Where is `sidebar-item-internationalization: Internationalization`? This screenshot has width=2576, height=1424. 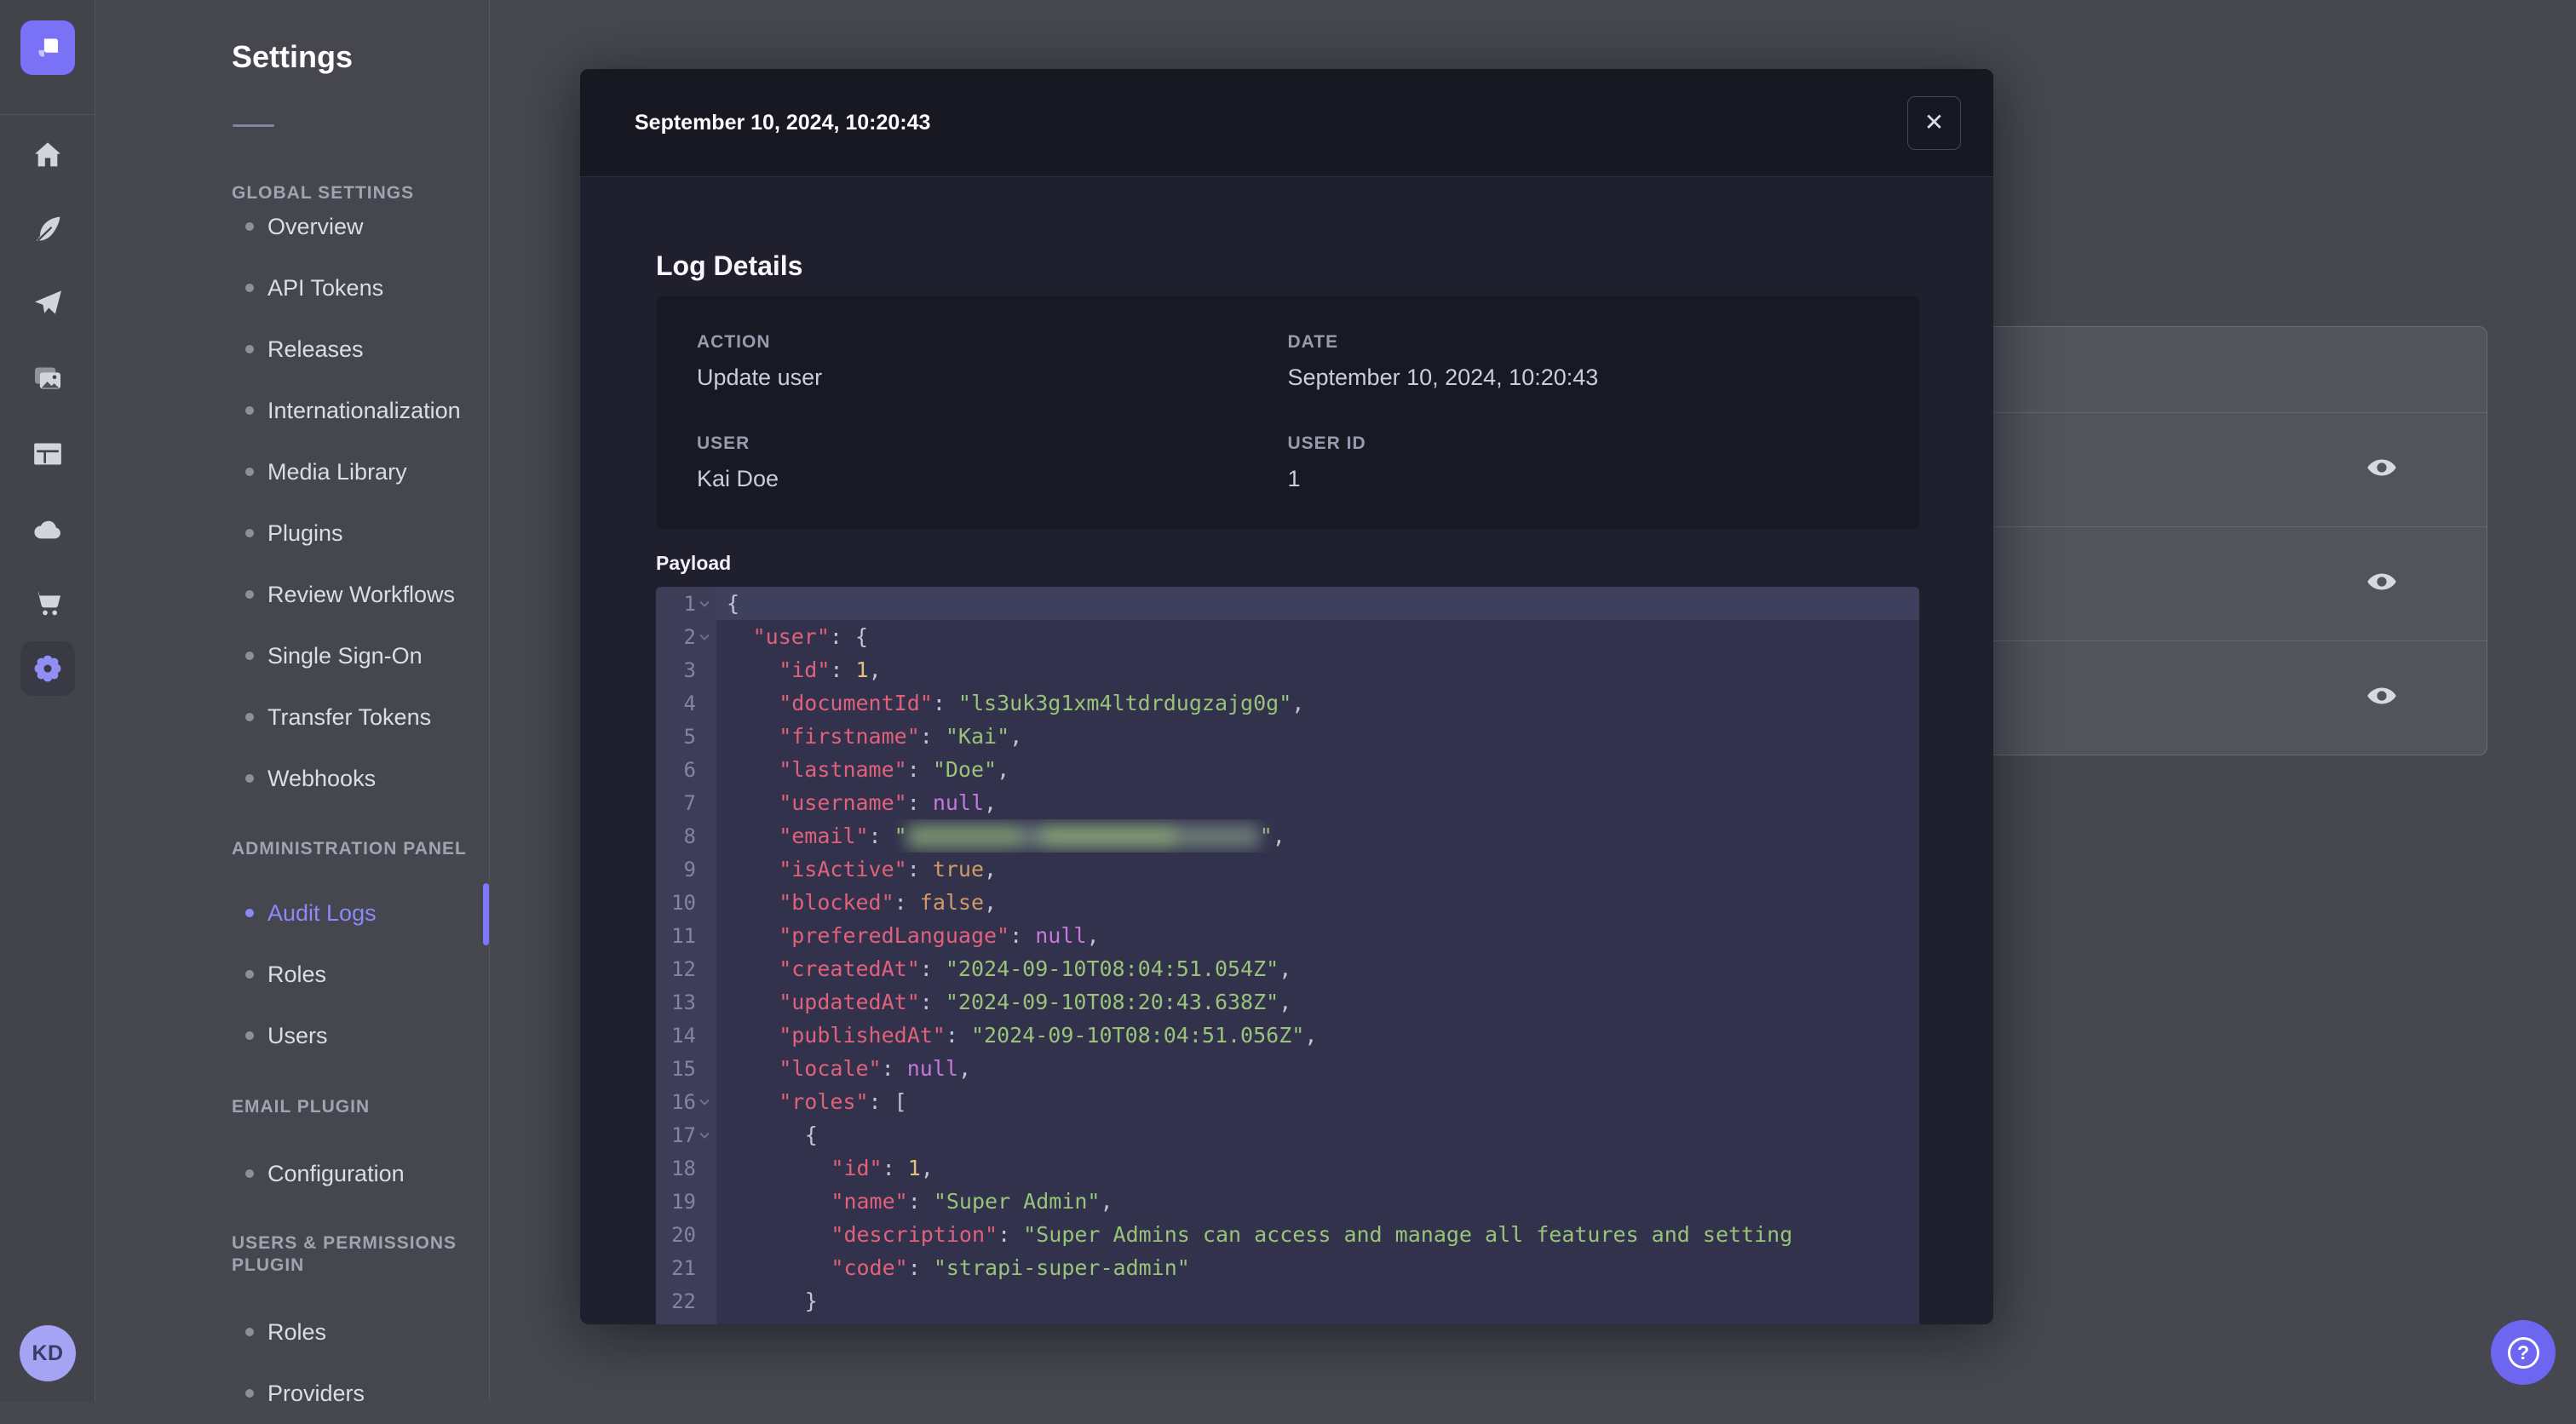 sidebar-item-internationalization: Internationalization is located at coordinates (292, 410).